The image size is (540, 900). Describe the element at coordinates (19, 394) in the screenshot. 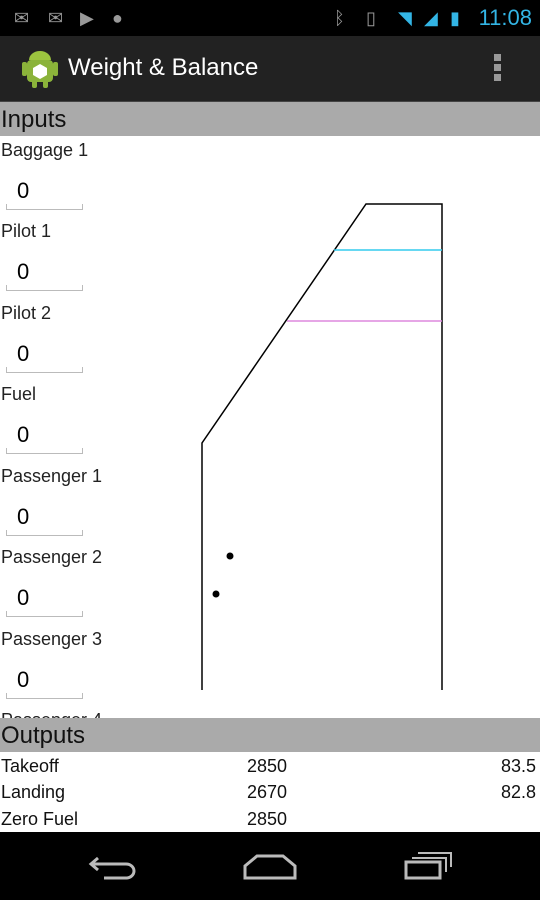

I see `field-label: Fuel` at that location.